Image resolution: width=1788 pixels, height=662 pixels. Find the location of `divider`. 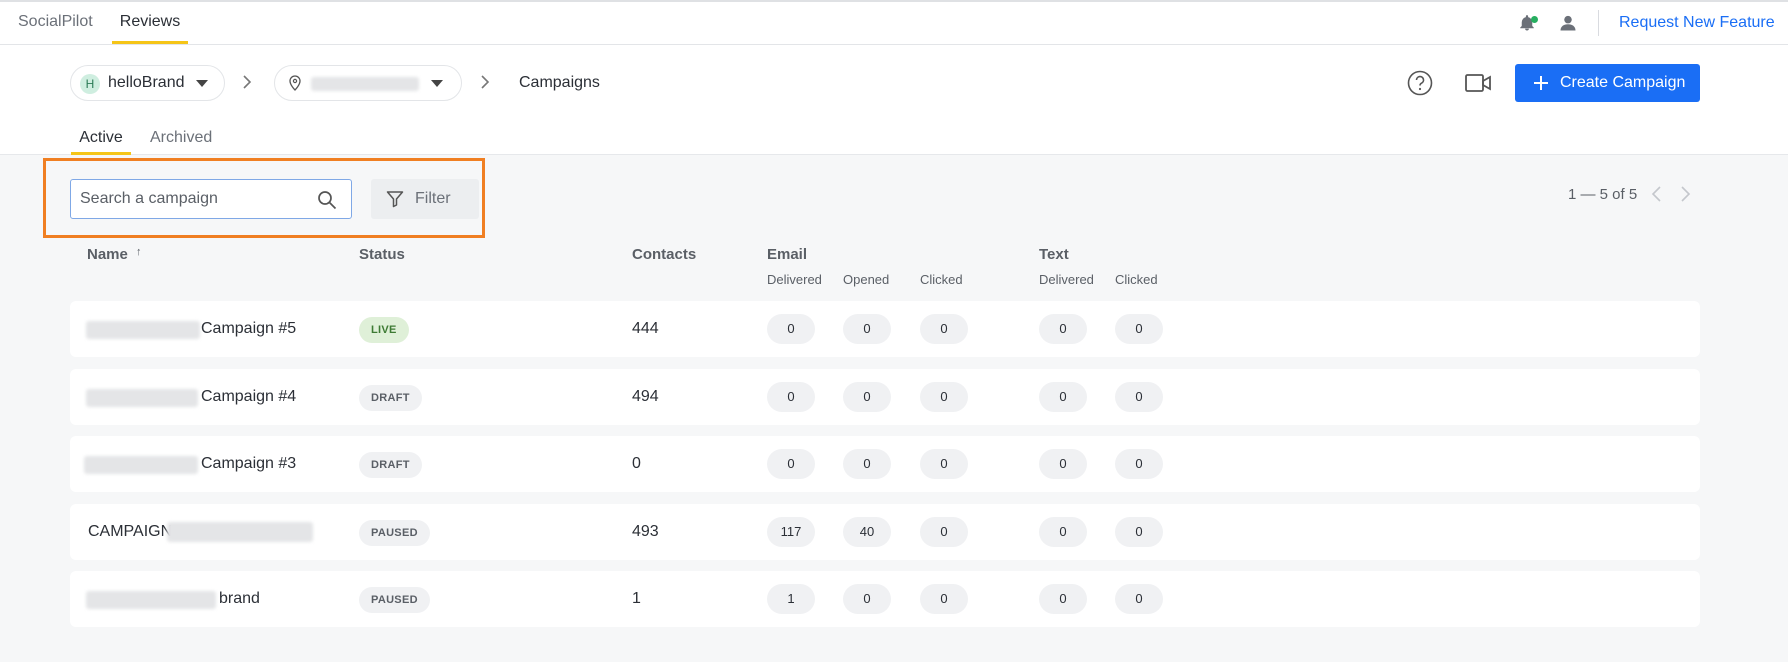

divider is located at coordinates (1598, 23).